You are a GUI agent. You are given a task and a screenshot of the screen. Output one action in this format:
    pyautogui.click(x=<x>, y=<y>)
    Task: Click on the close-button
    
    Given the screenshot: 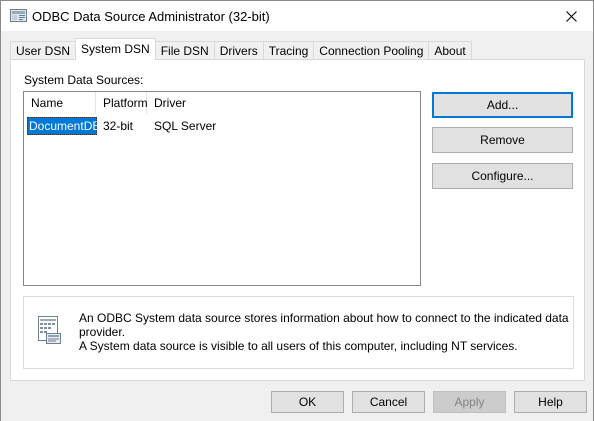 What is the action you would take?
    pyautogui.click(x=571, y=16)
    